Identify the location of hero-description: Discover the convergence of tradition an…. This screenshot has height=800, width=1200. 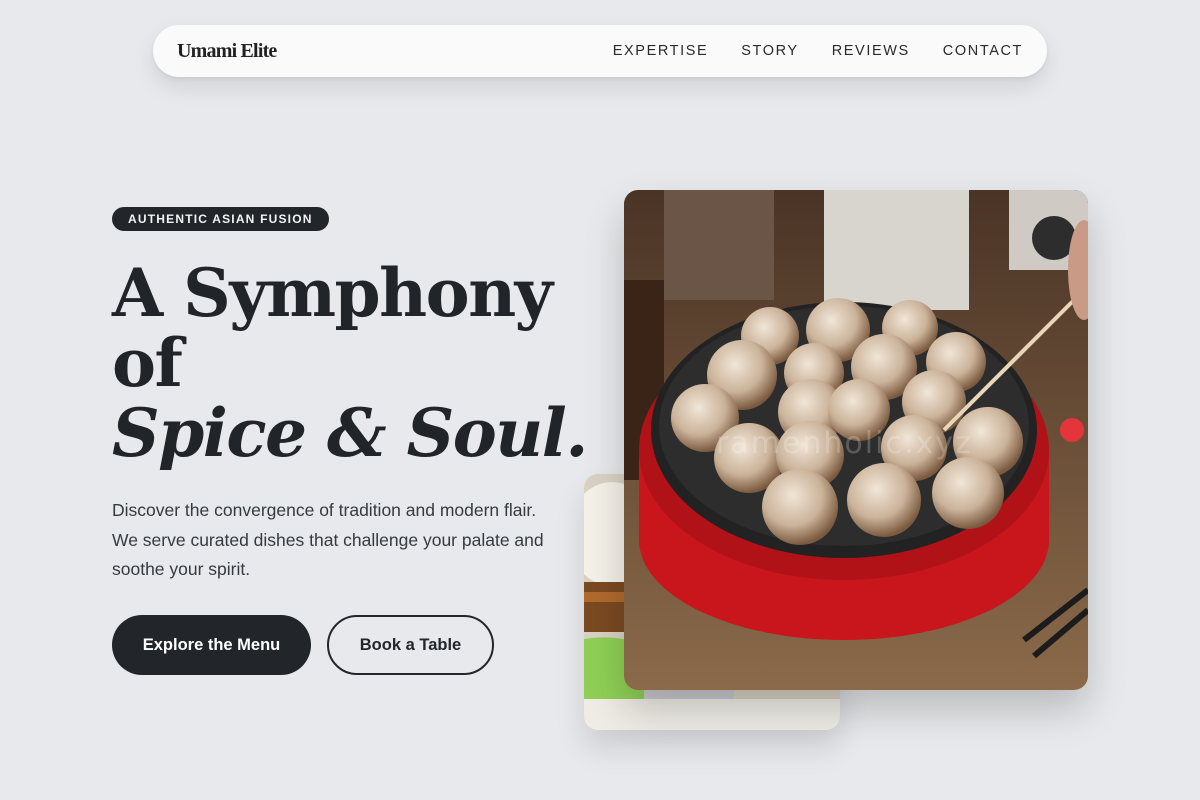
(328, 539).